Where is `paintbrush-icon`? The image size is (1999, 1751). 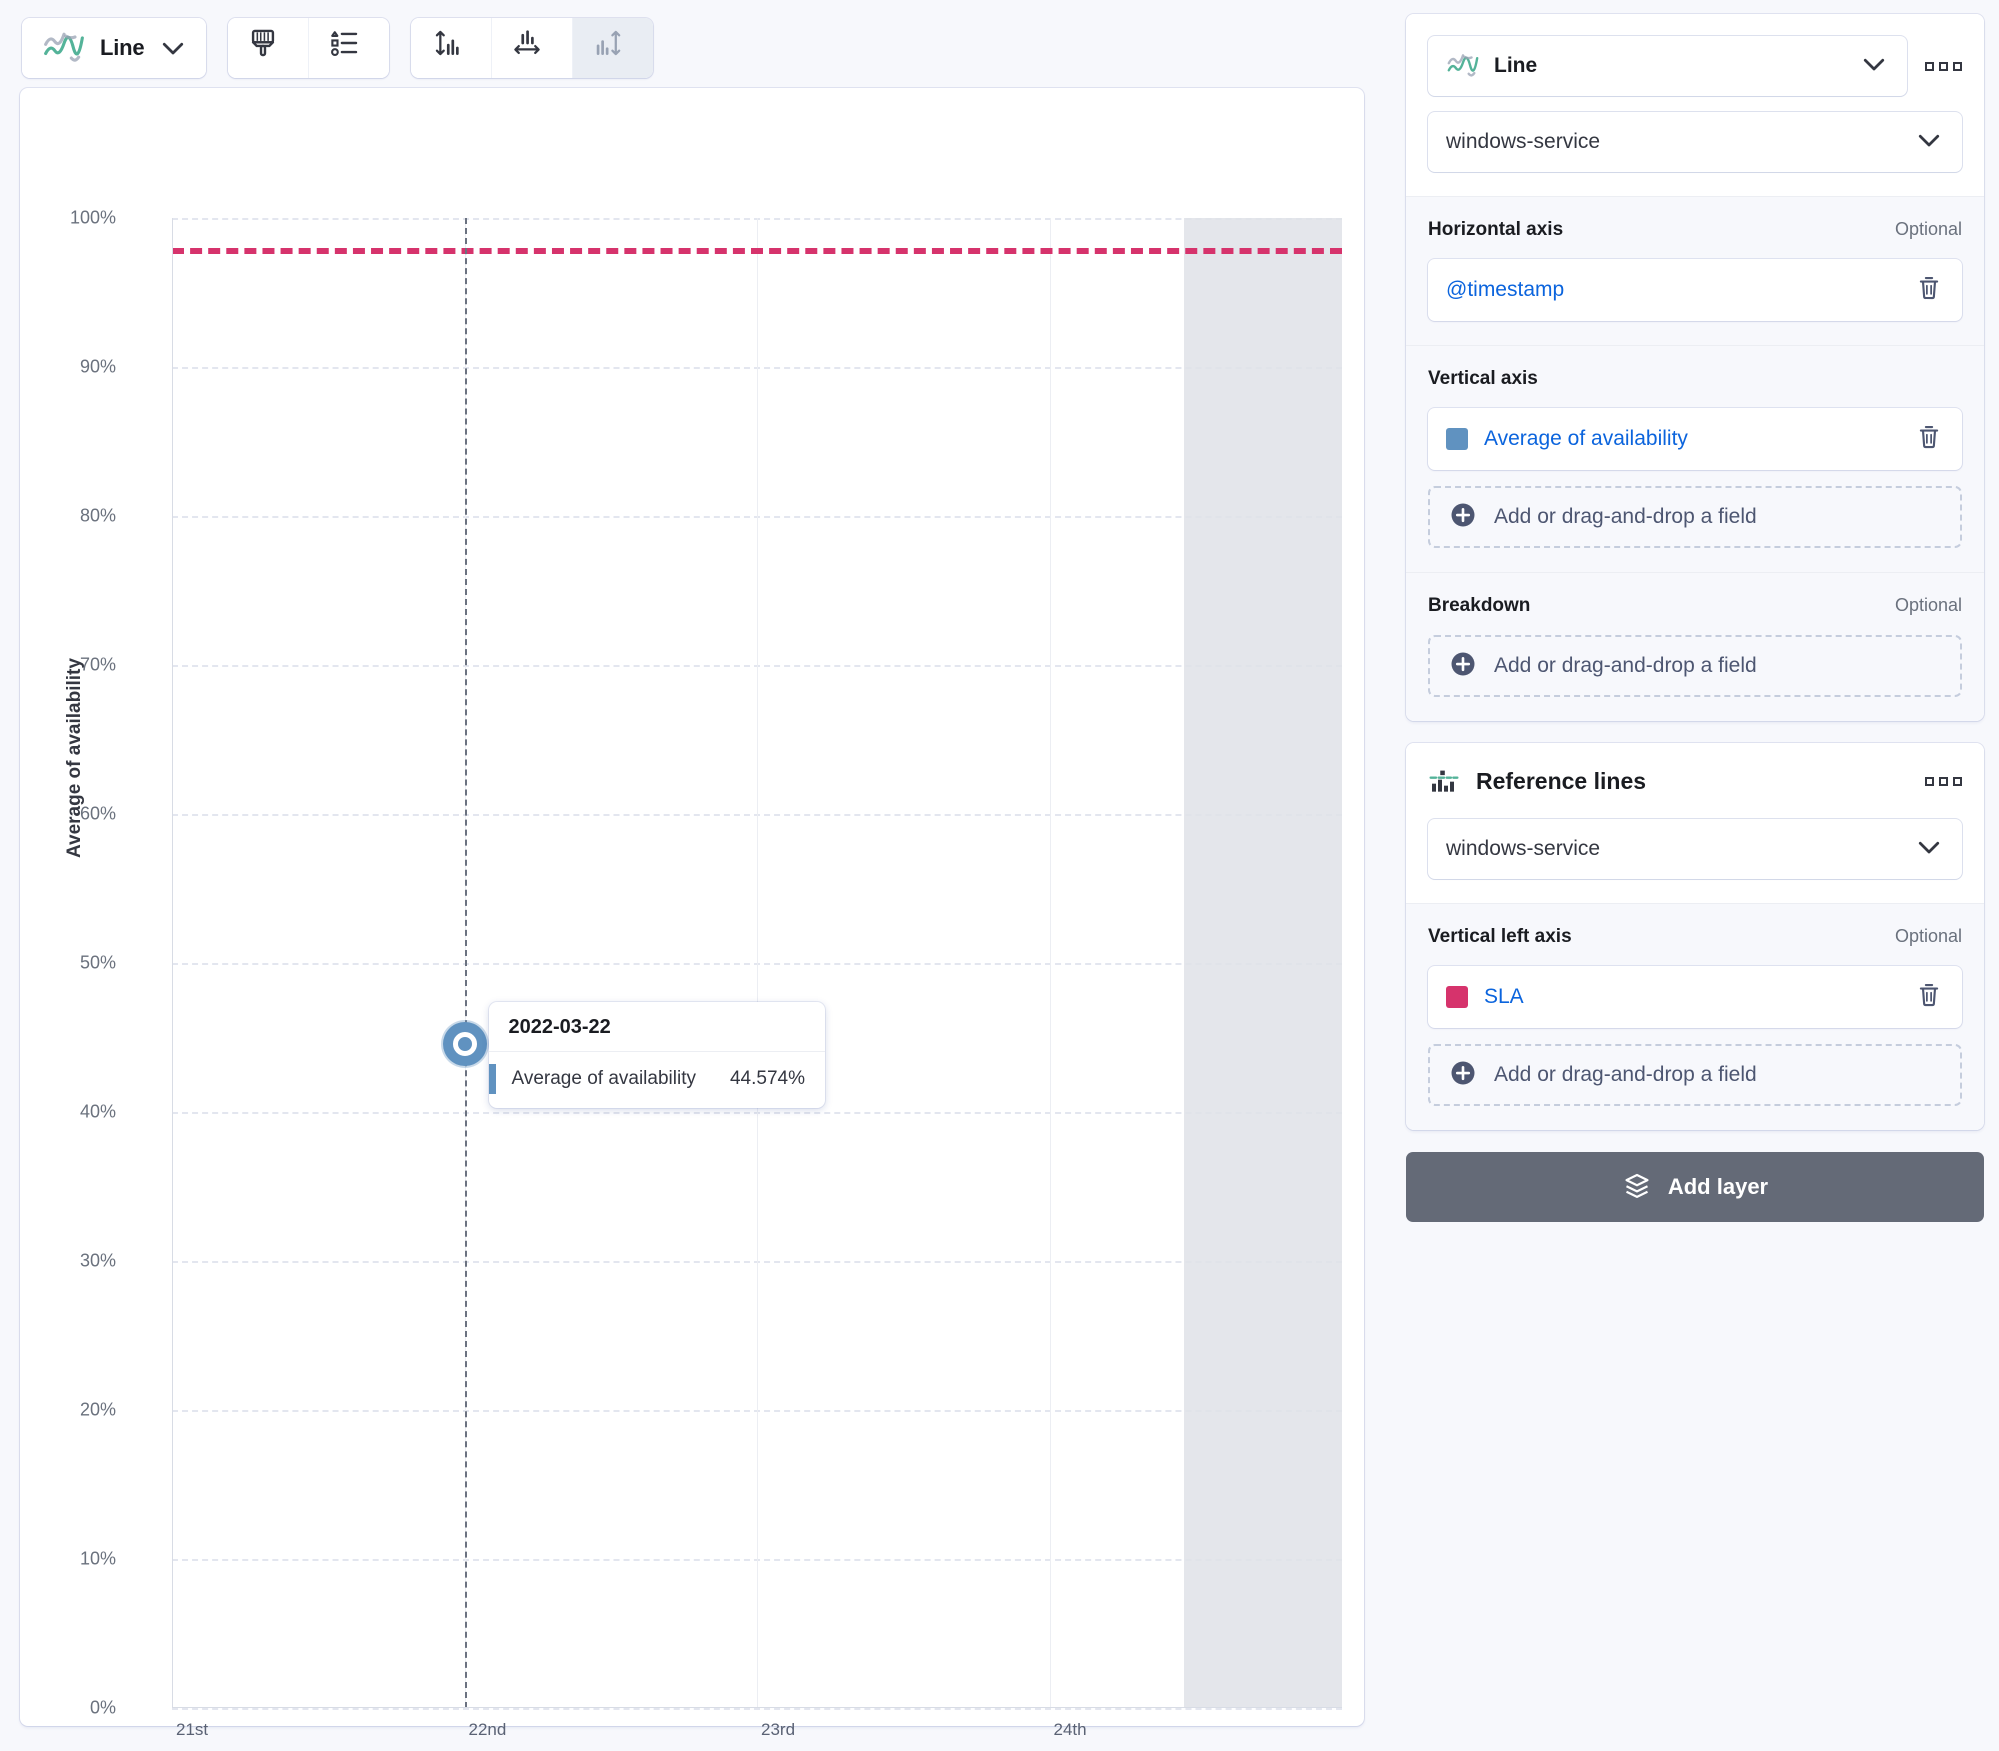
paintbrush-icon is located at coordinates (268, 48).